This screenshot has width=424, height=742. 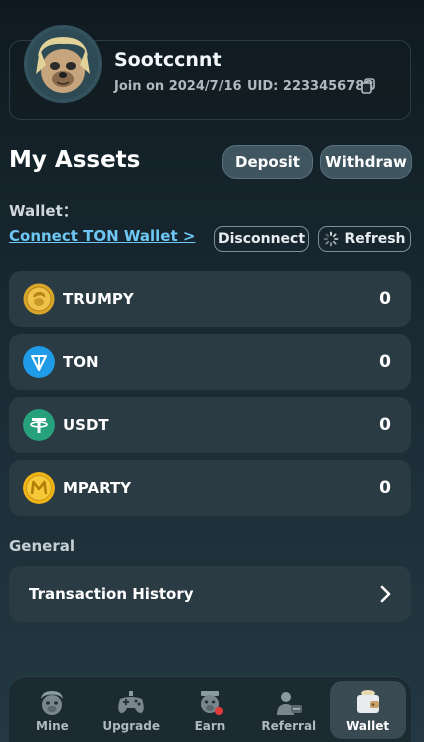 What do you see at coordinates (102, 236) in the screenshot?
I see `connect-ton-wallet-link: Connect TON Wallet >` at bounding box center [102, 236].